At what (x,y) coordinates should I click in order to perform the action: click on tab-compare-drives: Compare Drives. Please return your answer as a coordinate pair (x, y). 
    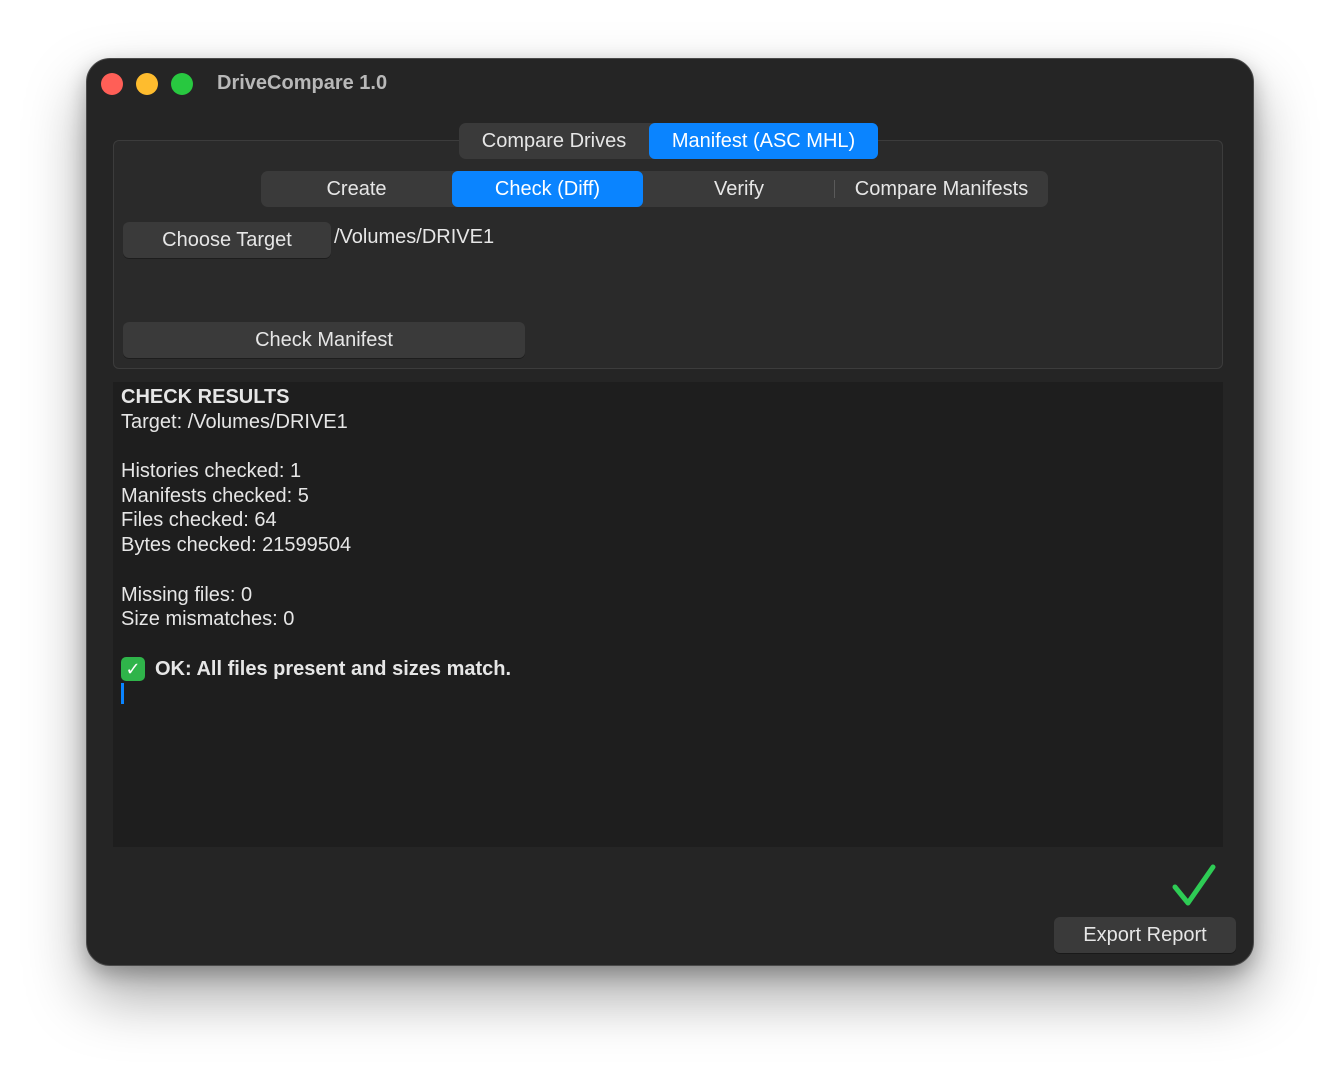
    Looking at the image, I should click on (554, 141).